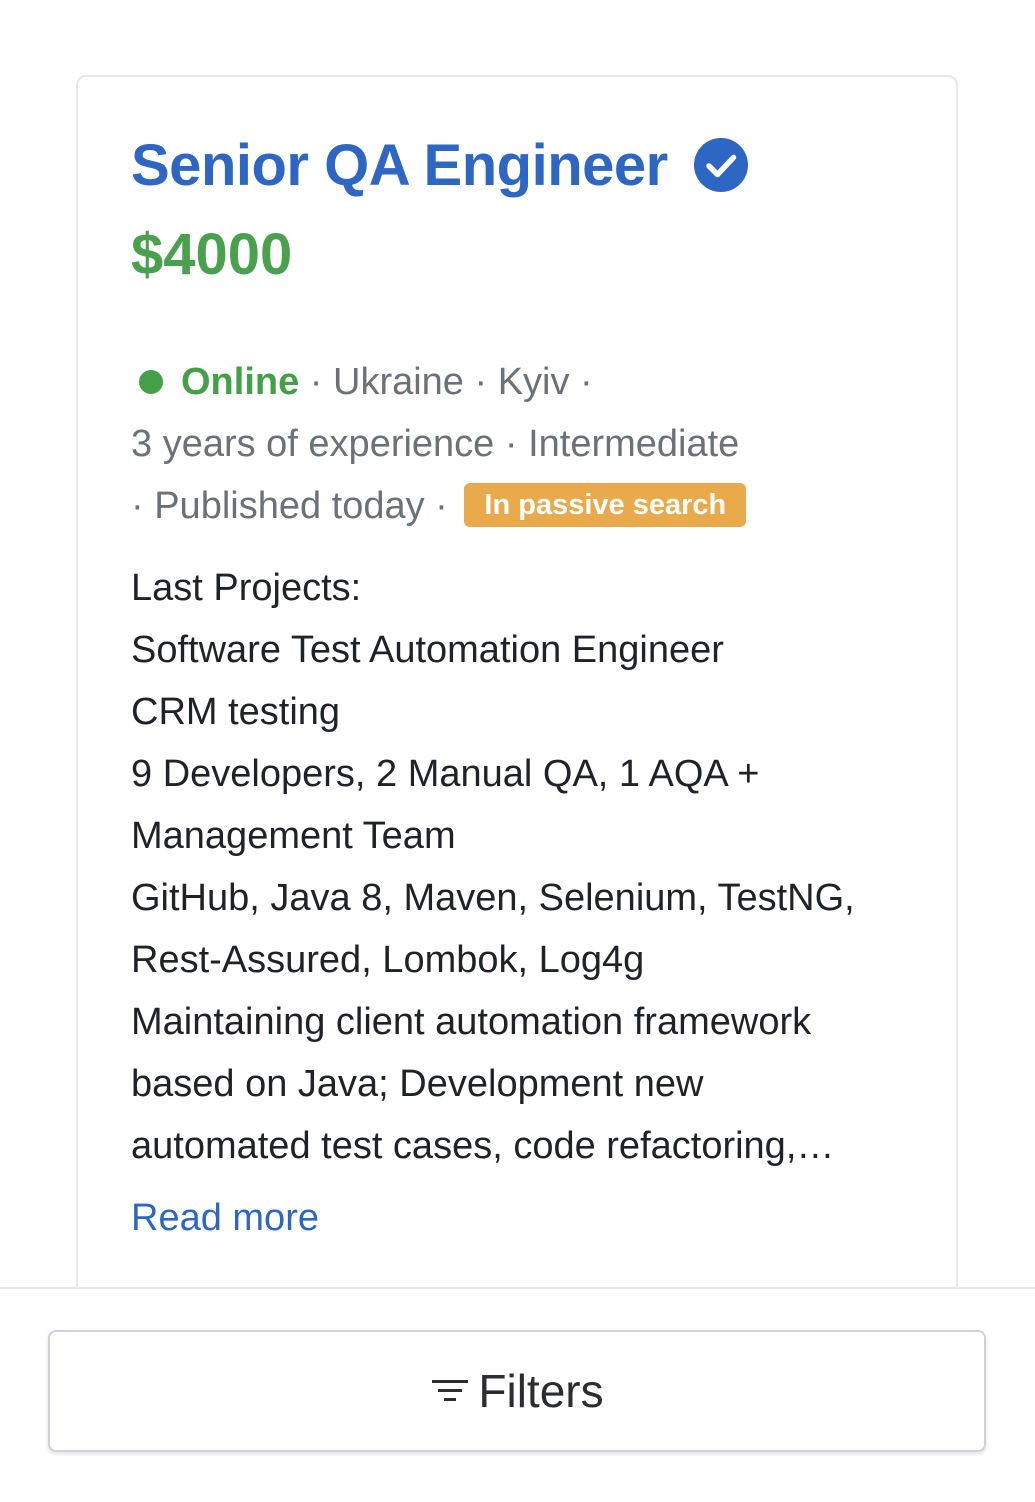 This screenshot has width=1035, height=1502. I want to click on check-circle-icon, so click(720, 165).